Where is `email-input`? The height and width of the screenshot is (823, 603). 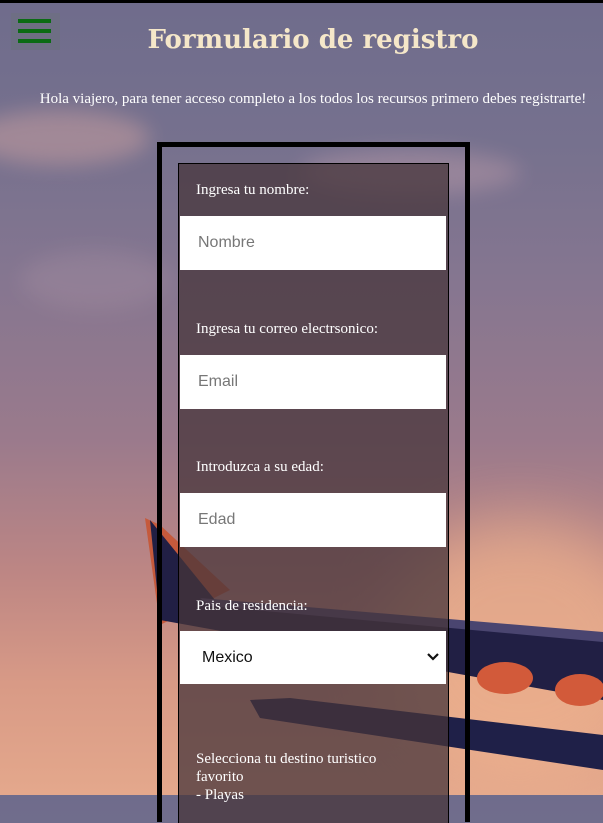
email-input is located at coordinates (313, 382).